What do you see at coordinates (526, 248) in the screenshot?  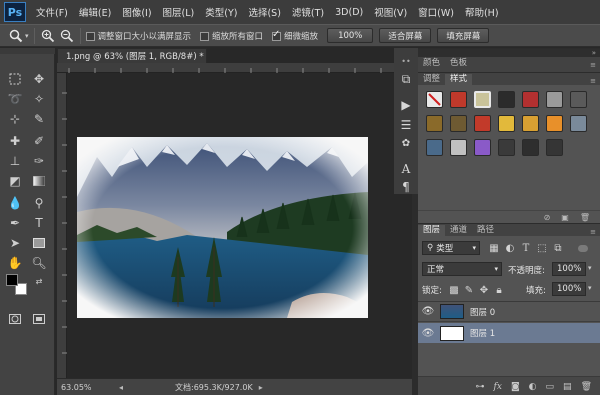 I see `filter-type-icon: T` at bounding box center [526, 248].